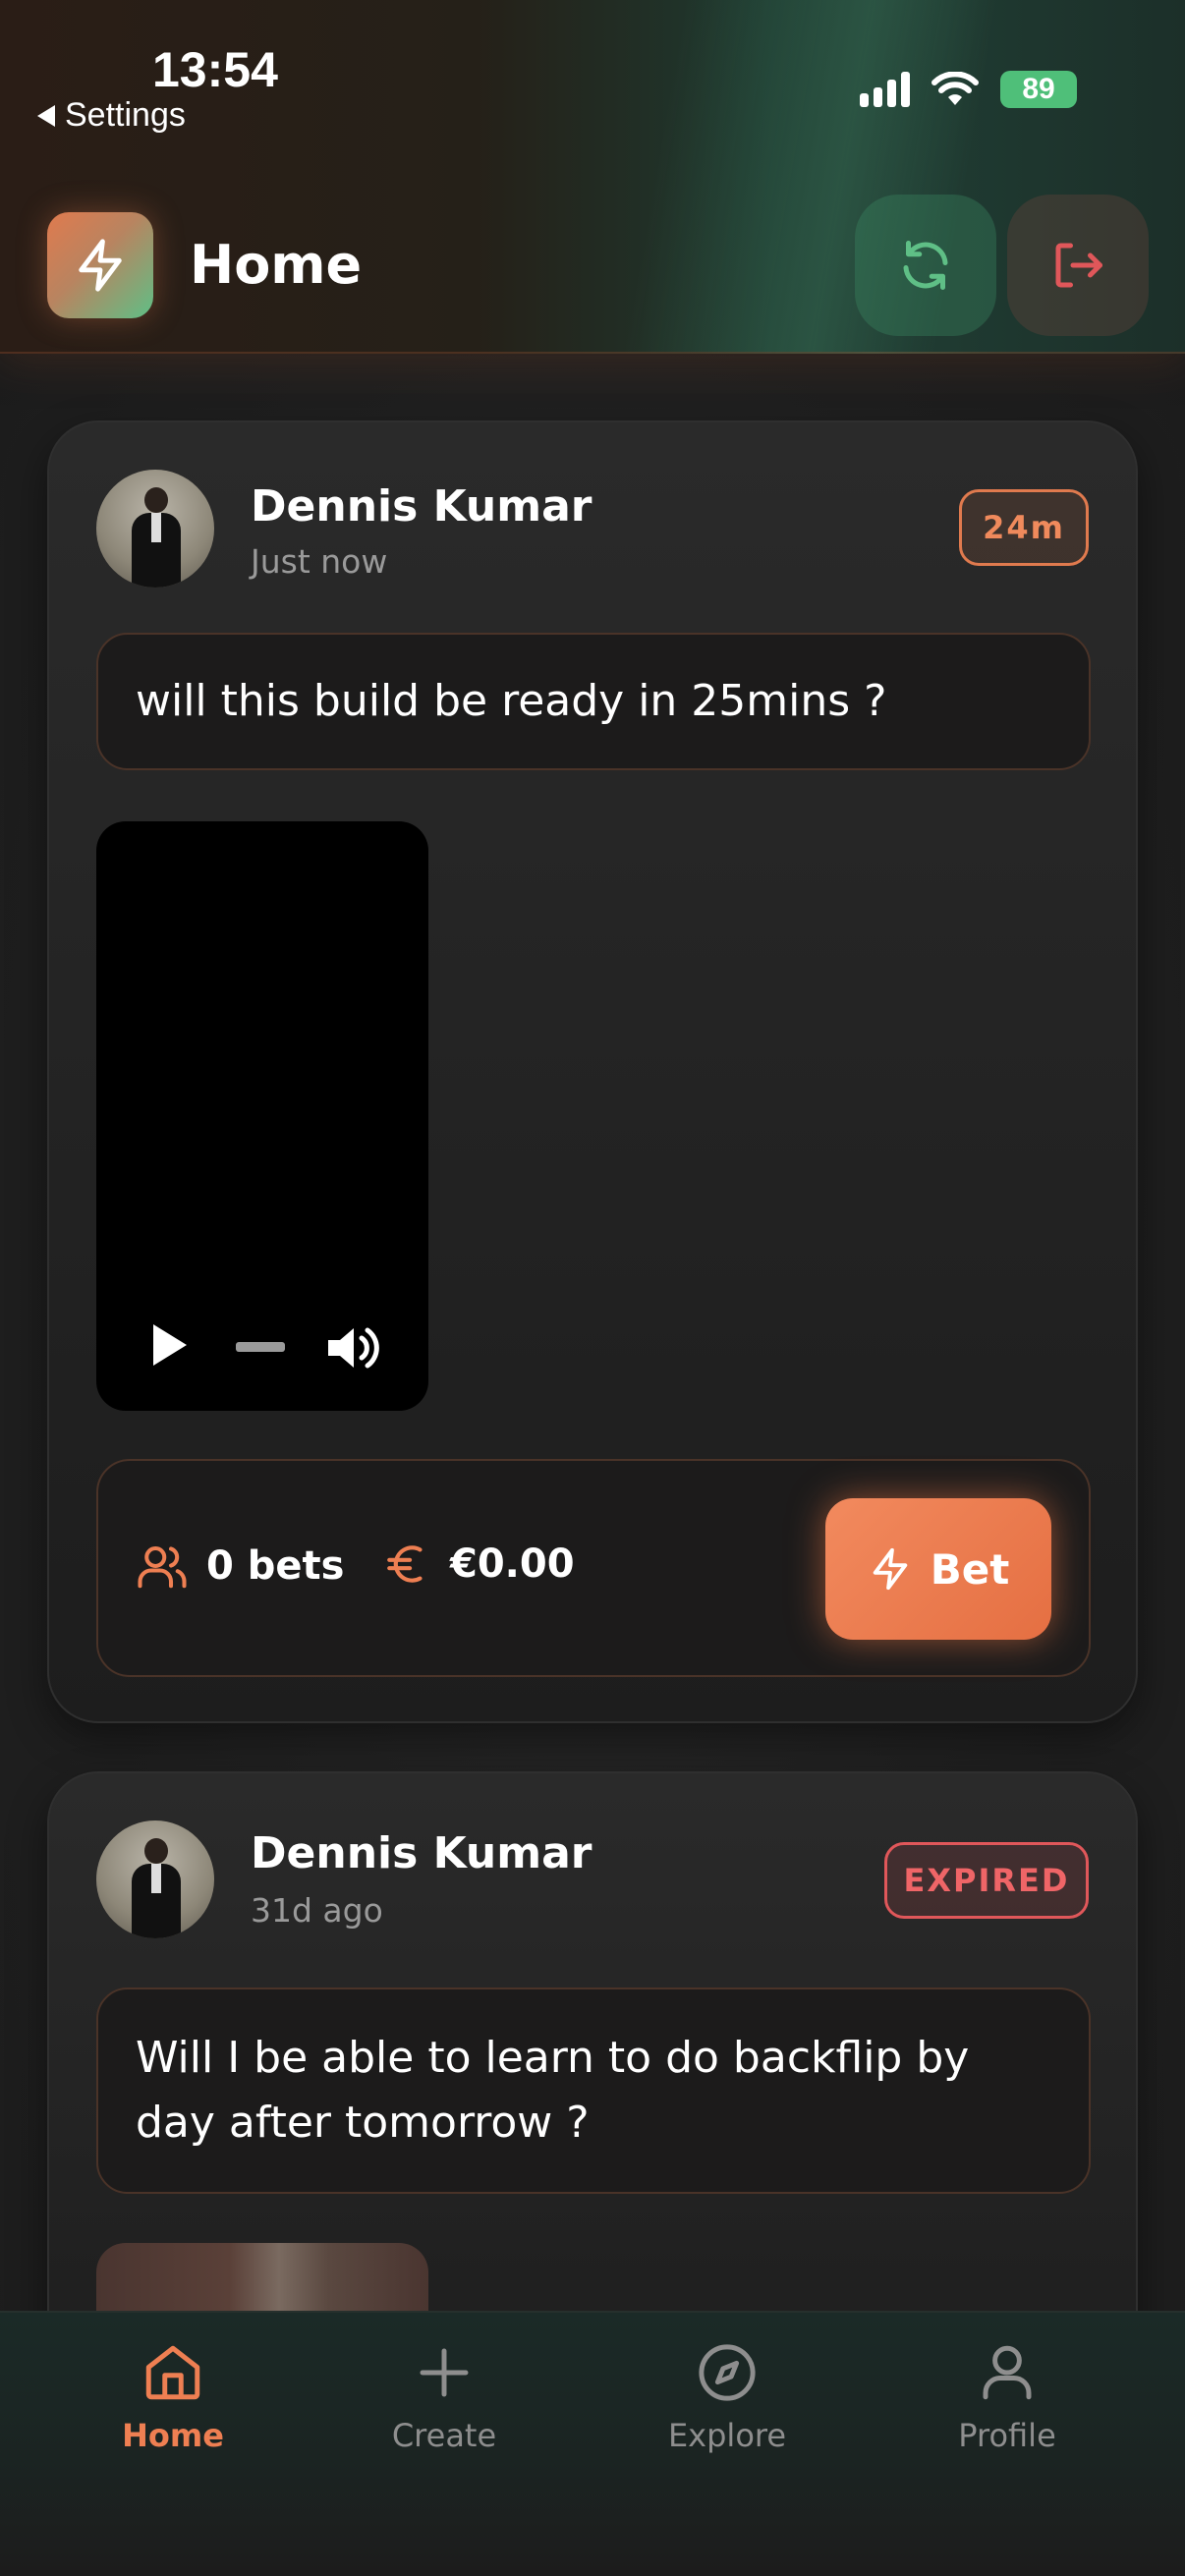 The image size is (1185, 2576). I want to click on nav-home-label: Home, so click(173, 2435).